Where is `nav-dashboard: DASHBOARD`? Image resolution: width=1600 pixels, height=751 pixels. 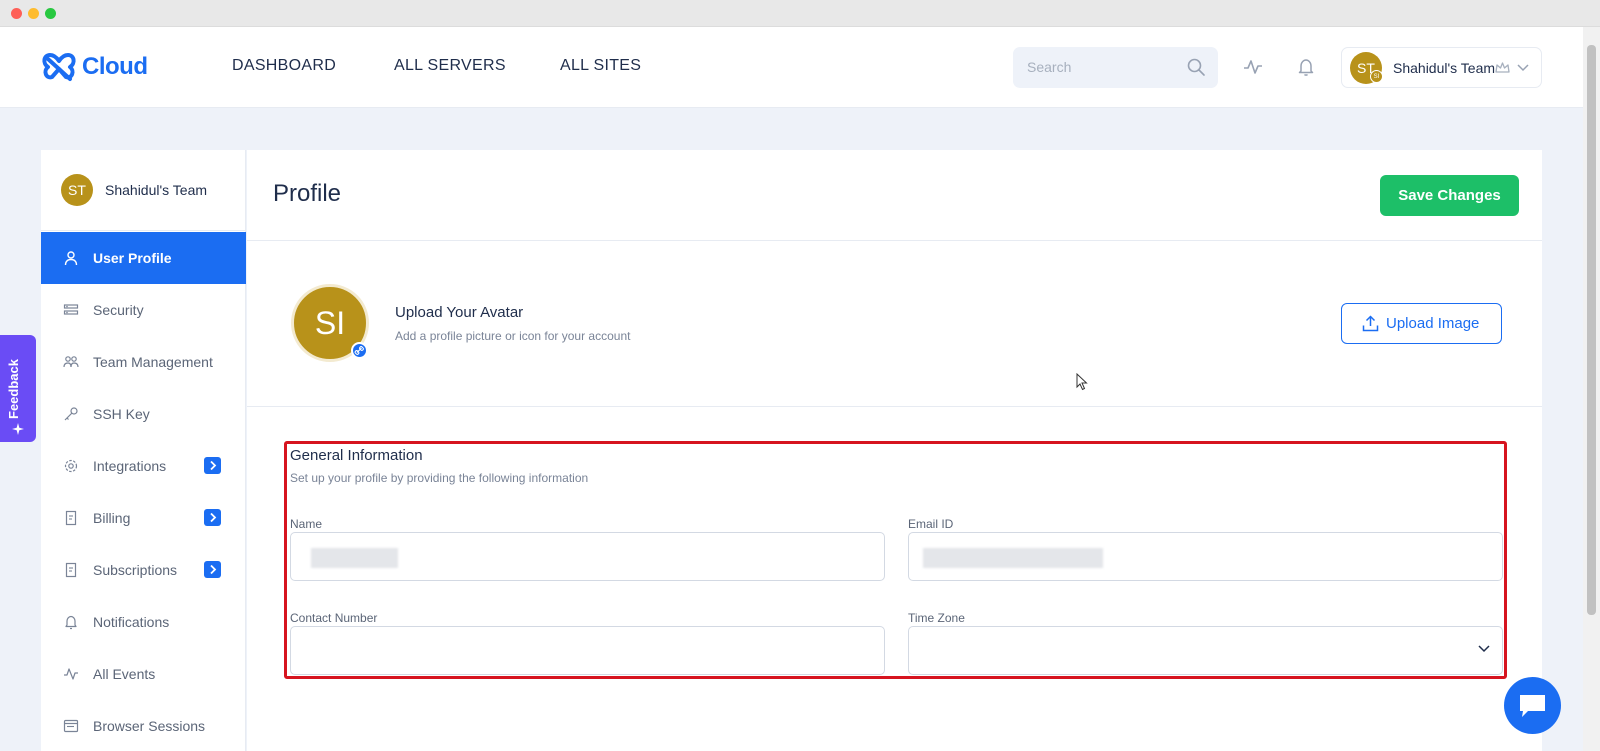 nav-dashboard: DASHBOARD is located at coordinates (284, 66).